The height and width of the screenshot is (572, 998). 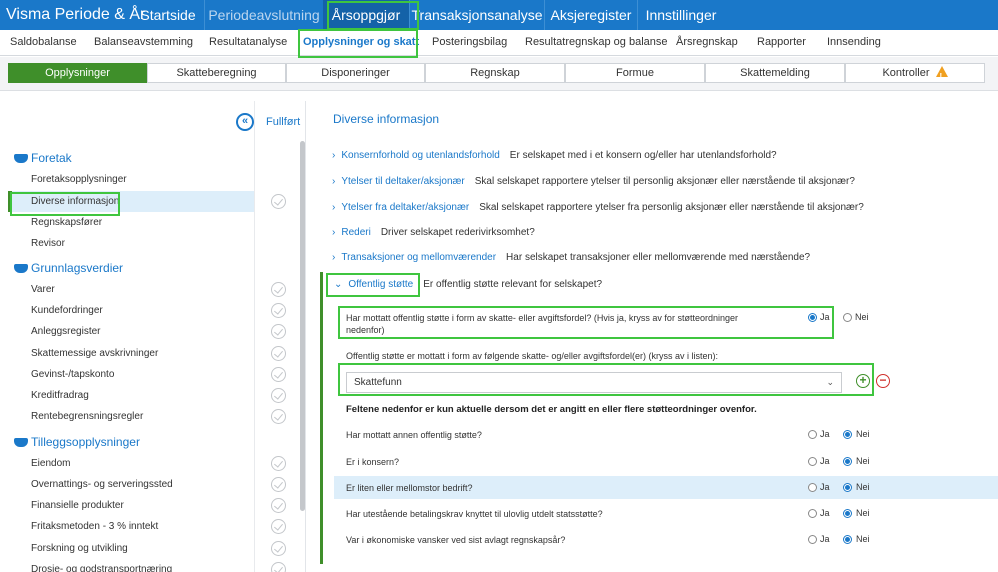 What do you see at coordinates (143, 43) in the screenshot?
I see `subnav-balanseavstemming: Balanseavstemming` at bounding box center [143, 43].